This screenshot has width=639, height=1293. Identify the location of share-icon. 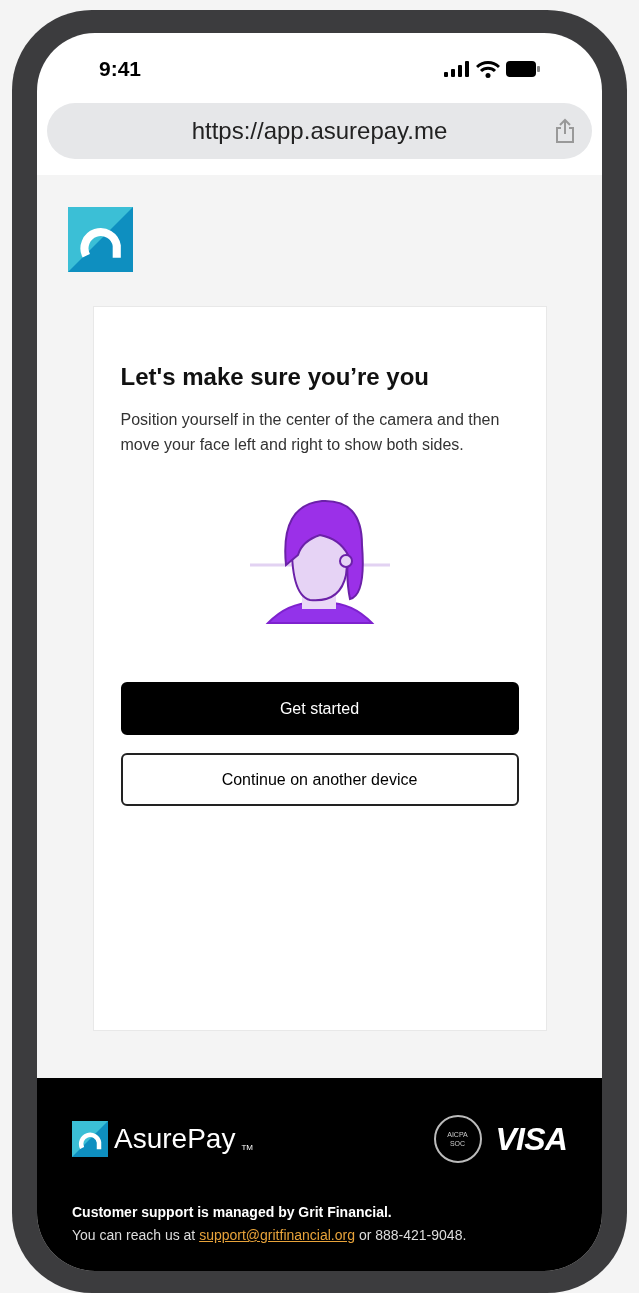
(565, 131).